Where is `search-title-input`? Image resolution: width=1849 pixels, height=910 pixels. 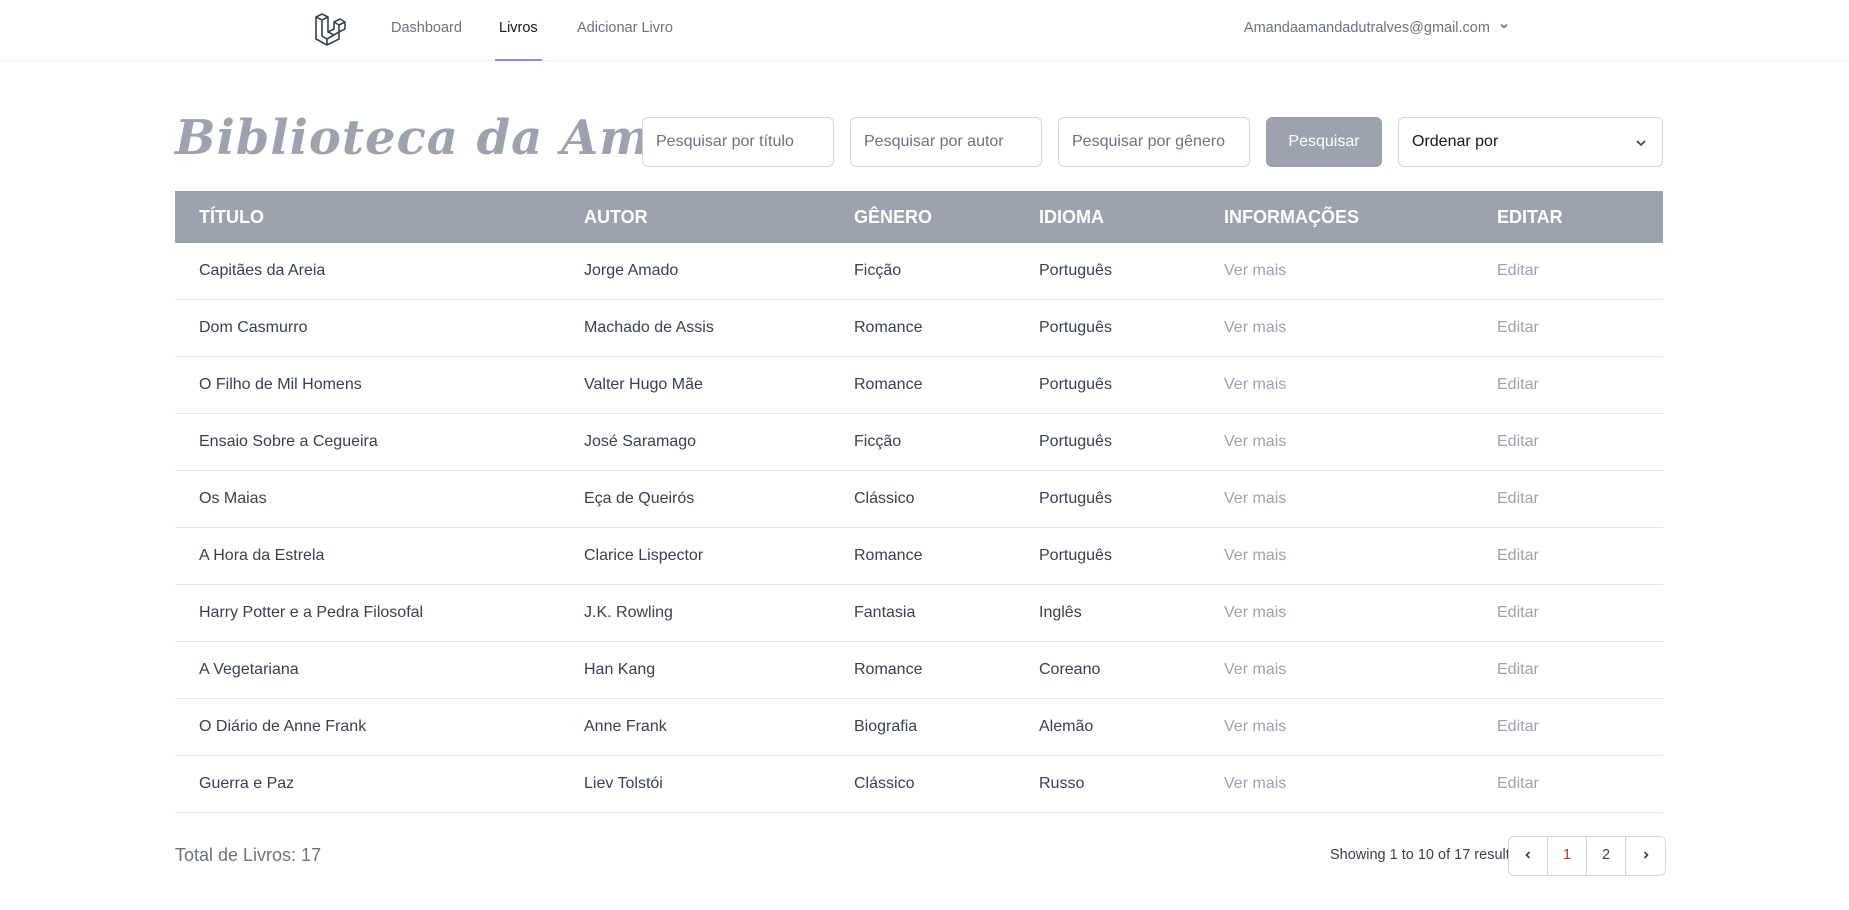
search-title-input is located at coordinates (738, 142).